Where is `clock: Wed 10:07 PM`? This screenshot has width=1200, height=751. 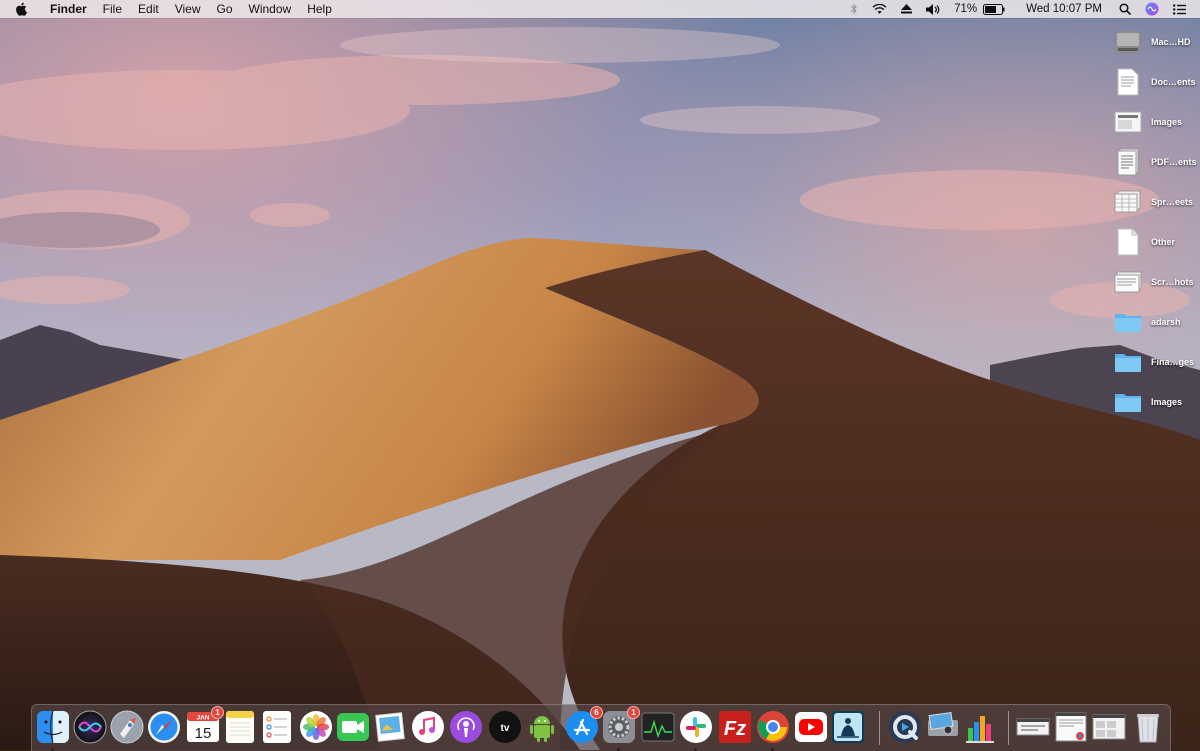 clock: Wed 10:07 PM is located at coordinates (1064, 9).